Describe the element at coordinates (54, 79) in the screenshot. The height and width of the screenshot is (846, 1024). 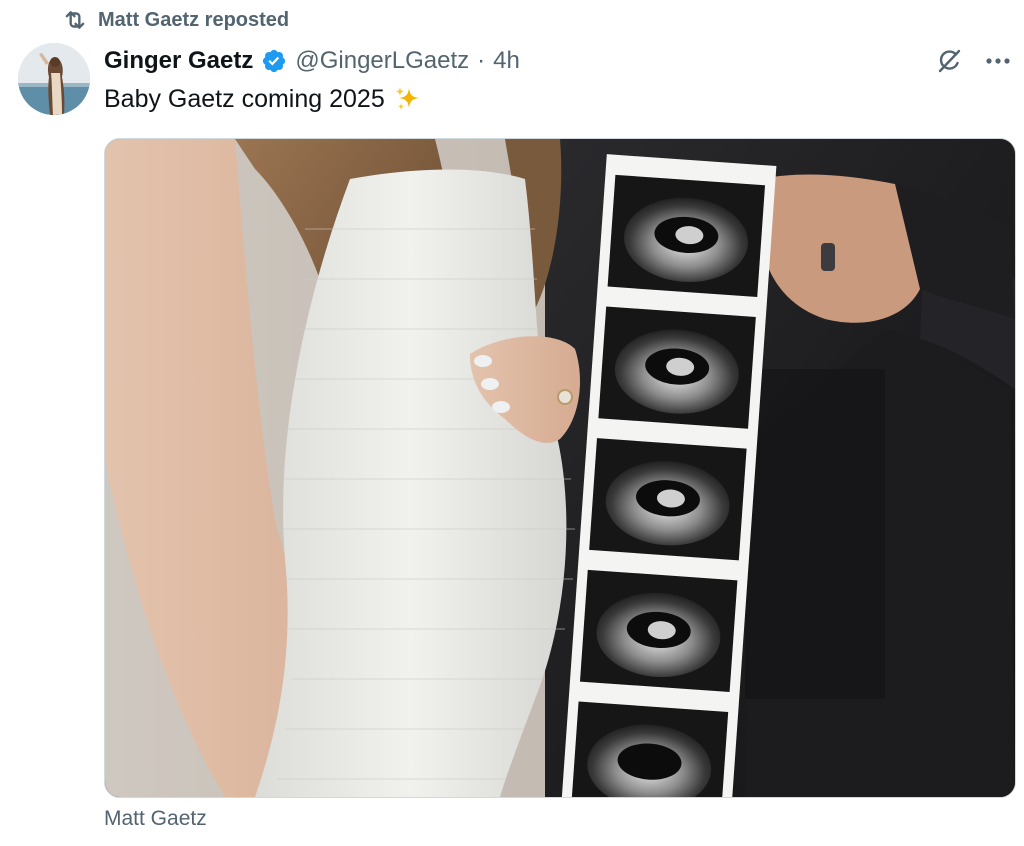
I see `avatar` at that location.